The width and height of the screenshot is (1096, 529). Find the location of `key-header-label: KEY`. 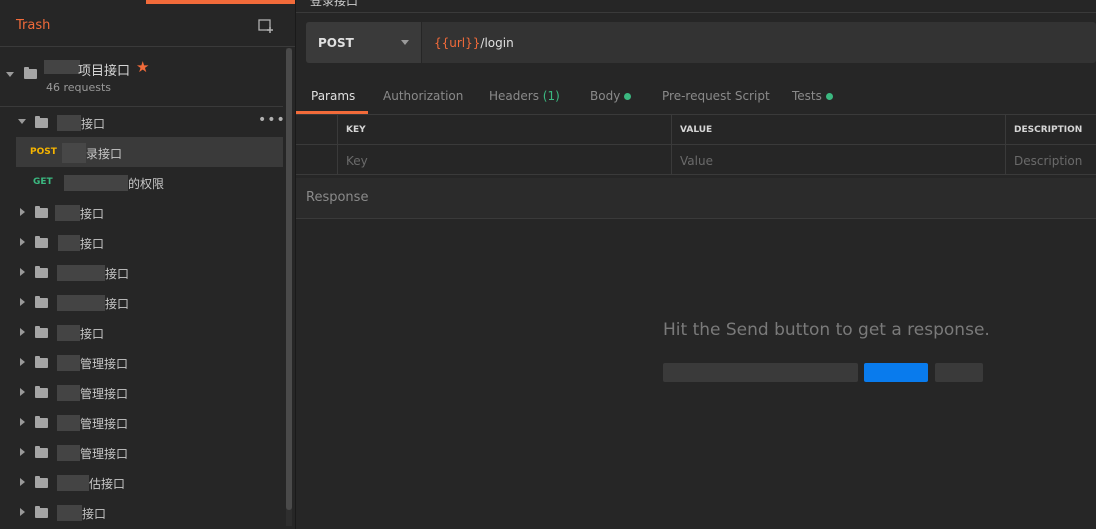

key-header-label: KEY is located at coordinates (356, 130).